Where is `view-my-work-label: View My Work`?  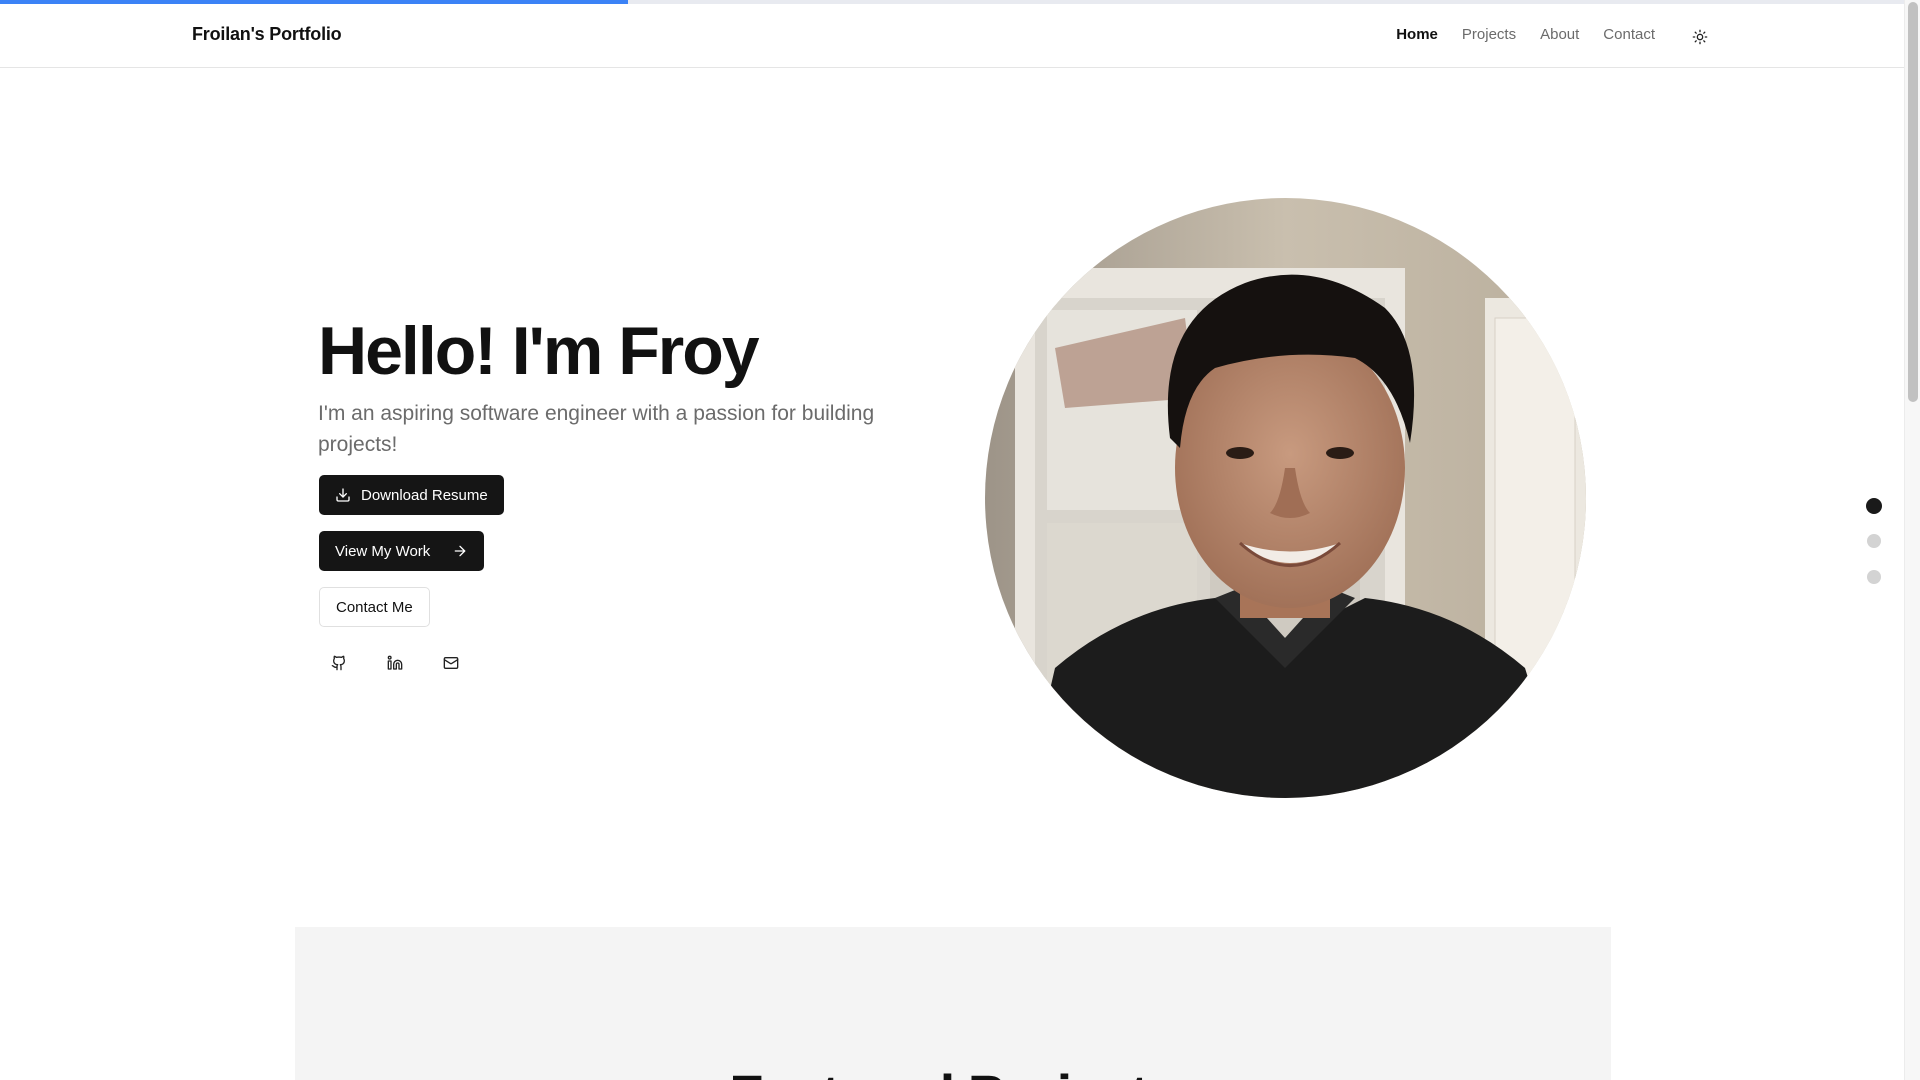
view-my-work-label: View My Work is located at coordinates (383, 551).